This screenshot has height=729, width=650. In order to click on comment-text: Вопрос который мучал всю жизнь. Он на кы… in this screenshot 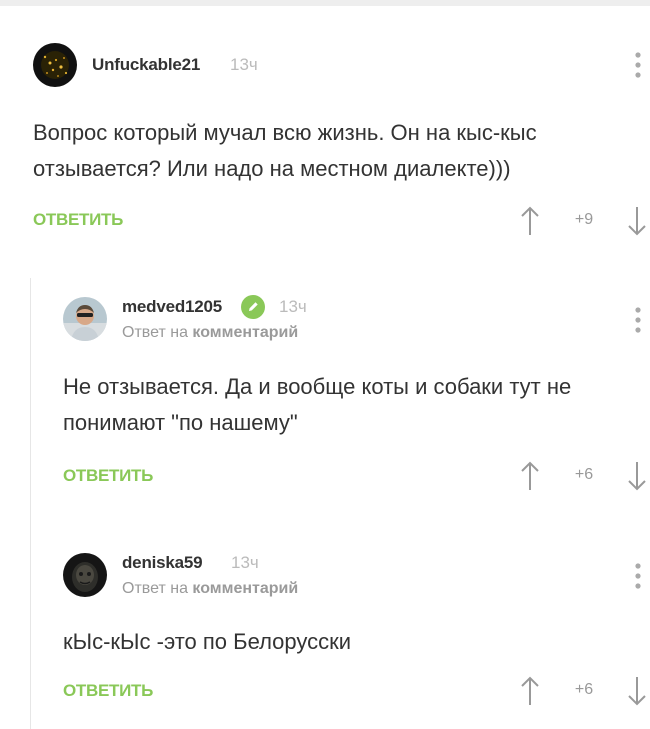, I will do `click(285, 150)`.